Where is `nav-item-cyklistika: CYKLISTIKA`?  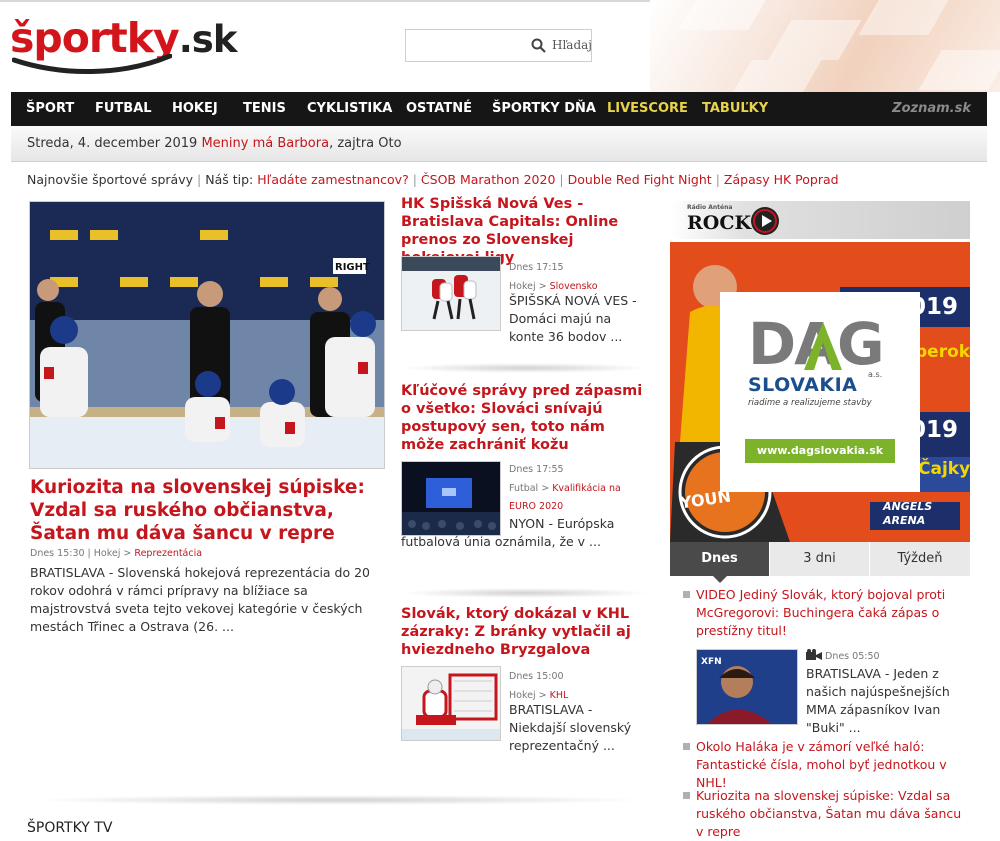
nav-item-cyklistika: CYKLISTIKA is located at coordinates (349, 109).